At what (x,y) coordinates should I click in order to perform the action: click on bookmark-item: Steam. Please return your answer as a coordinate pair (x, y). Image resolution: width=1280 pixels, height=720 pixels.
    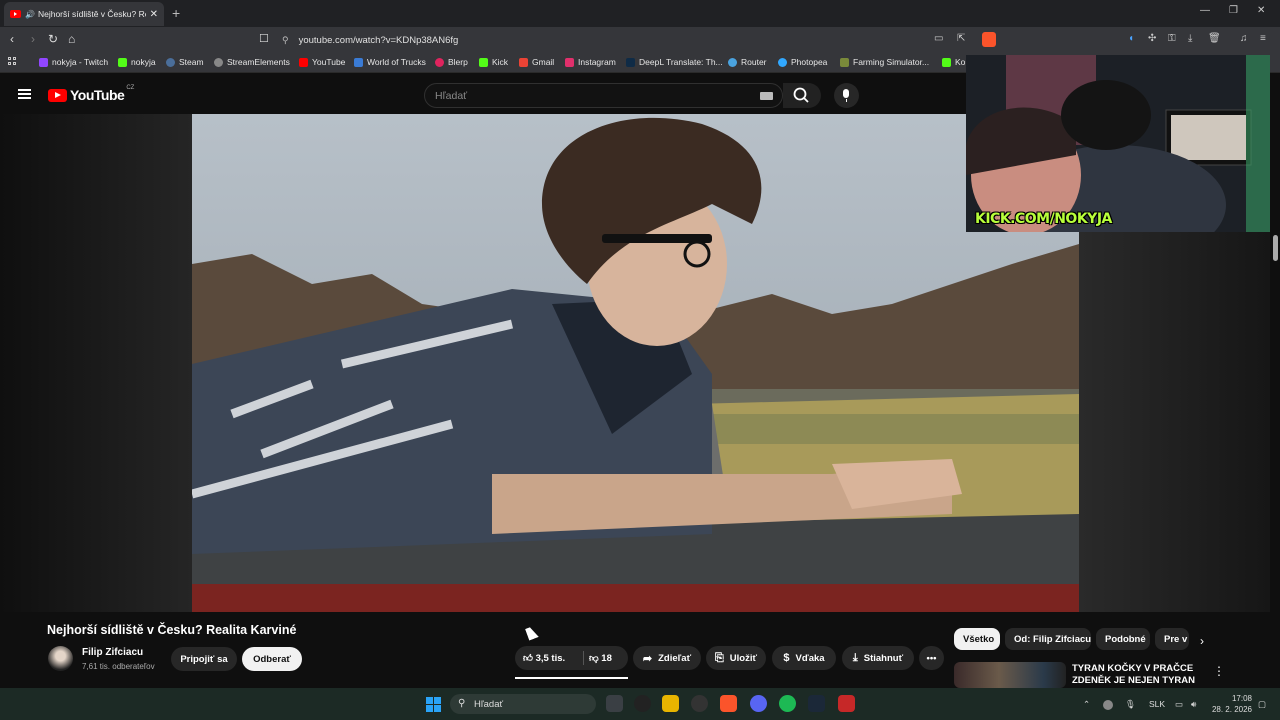
    Looking at the image, I should click on (185, 62).